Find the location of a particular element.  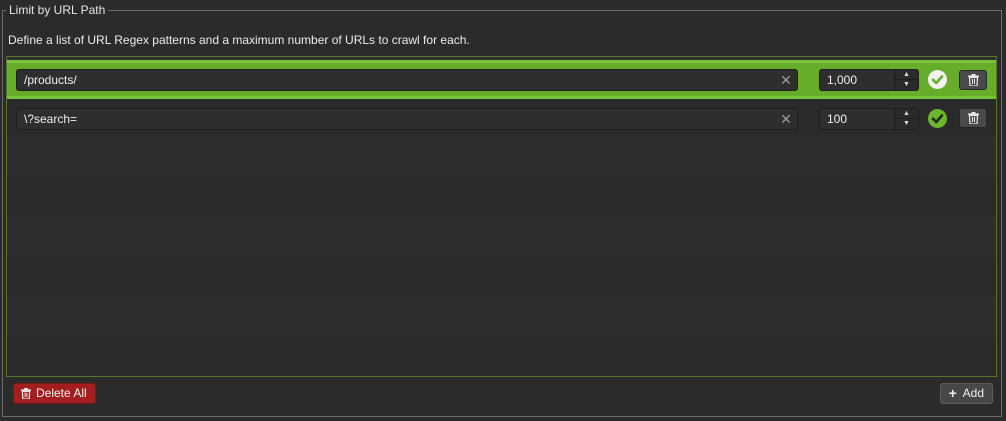

plus-icon: + is located at coordinates (952, 393).